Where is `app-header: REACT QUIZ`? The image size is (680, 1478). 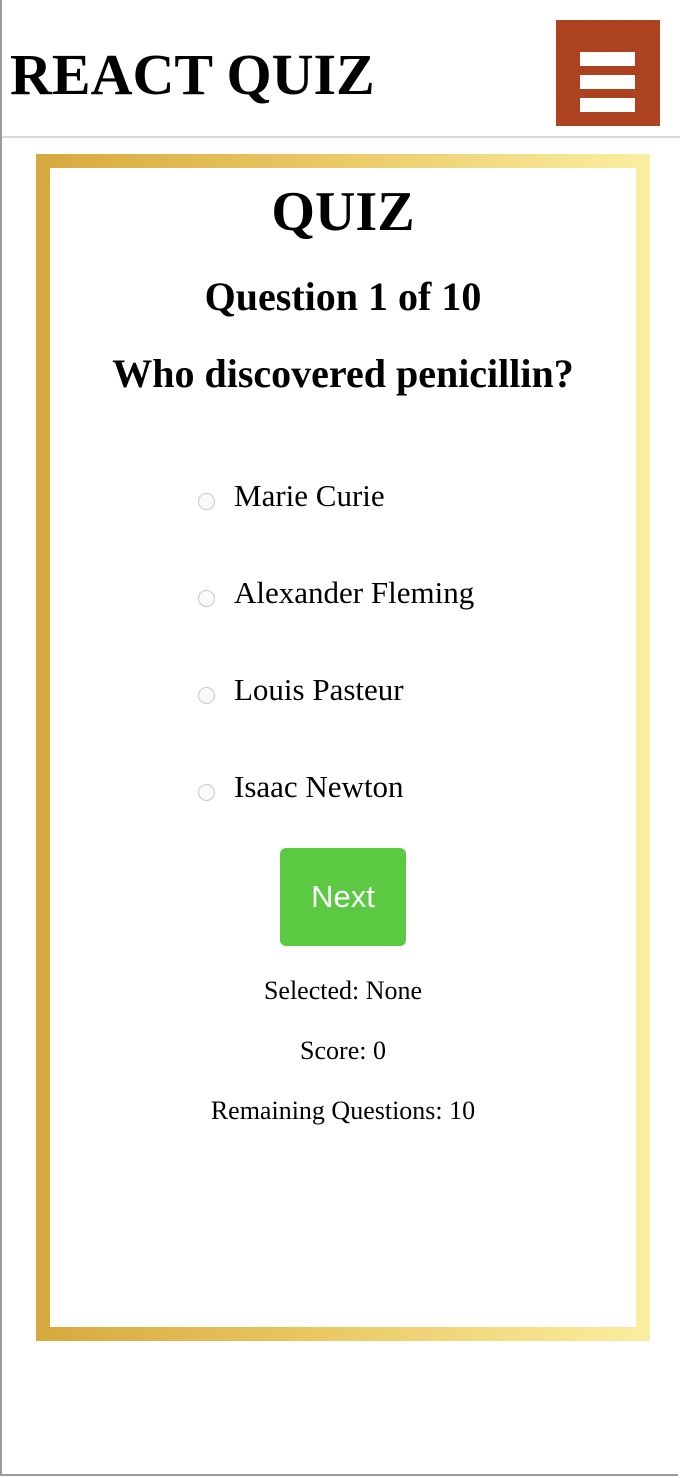 app-header: REACT QUIZ is located at coordinates (341, 69).